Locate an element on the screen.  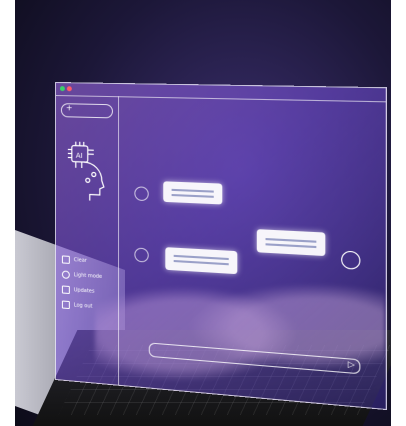
menu-item-light-mode: Light mode is located at coordinates (88, 276).